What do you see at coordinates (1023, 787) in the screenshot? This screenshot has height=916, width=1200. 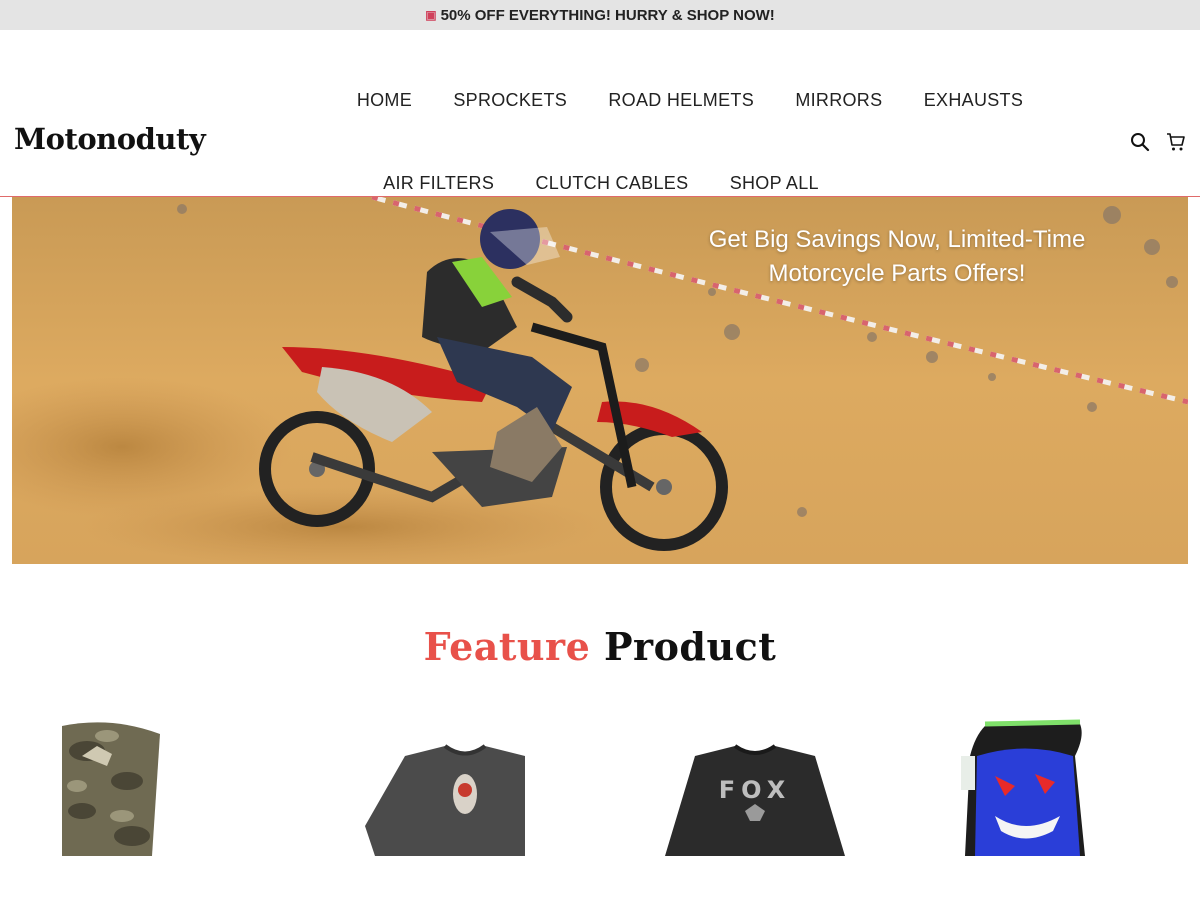 I see `print-glove-image` at bounding box center [1023, 787].